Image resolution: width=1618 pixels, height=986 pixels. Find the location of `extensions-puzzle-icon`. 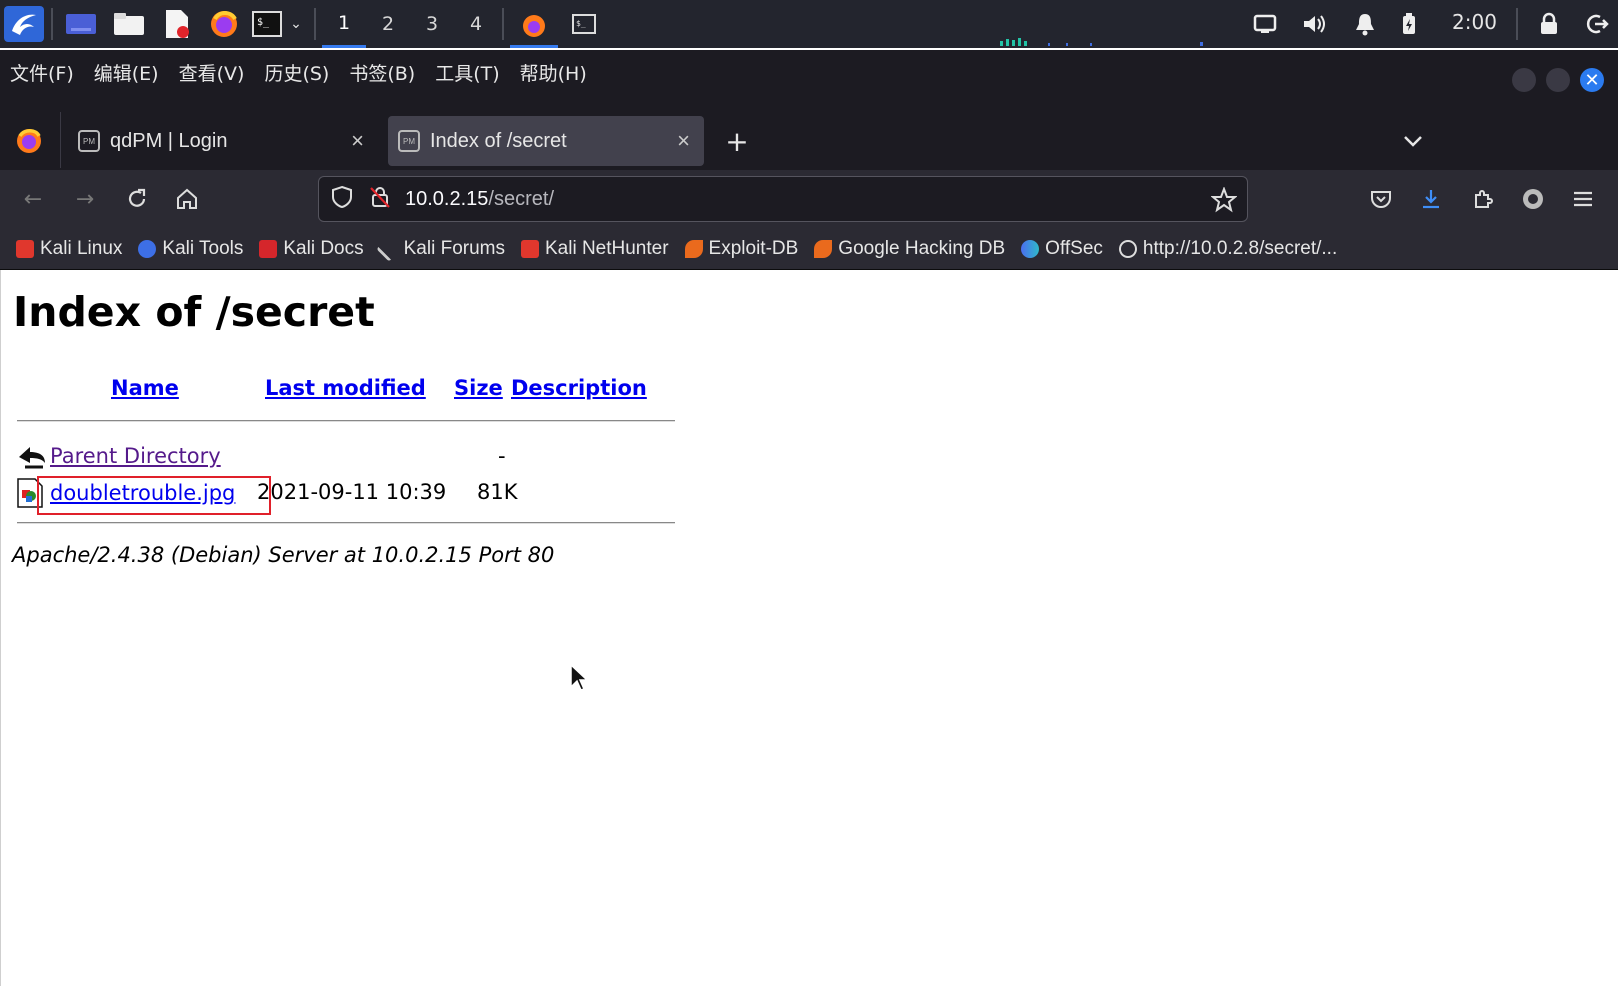

extensions-puzzle-icon is located at coordinates (1483, 199).